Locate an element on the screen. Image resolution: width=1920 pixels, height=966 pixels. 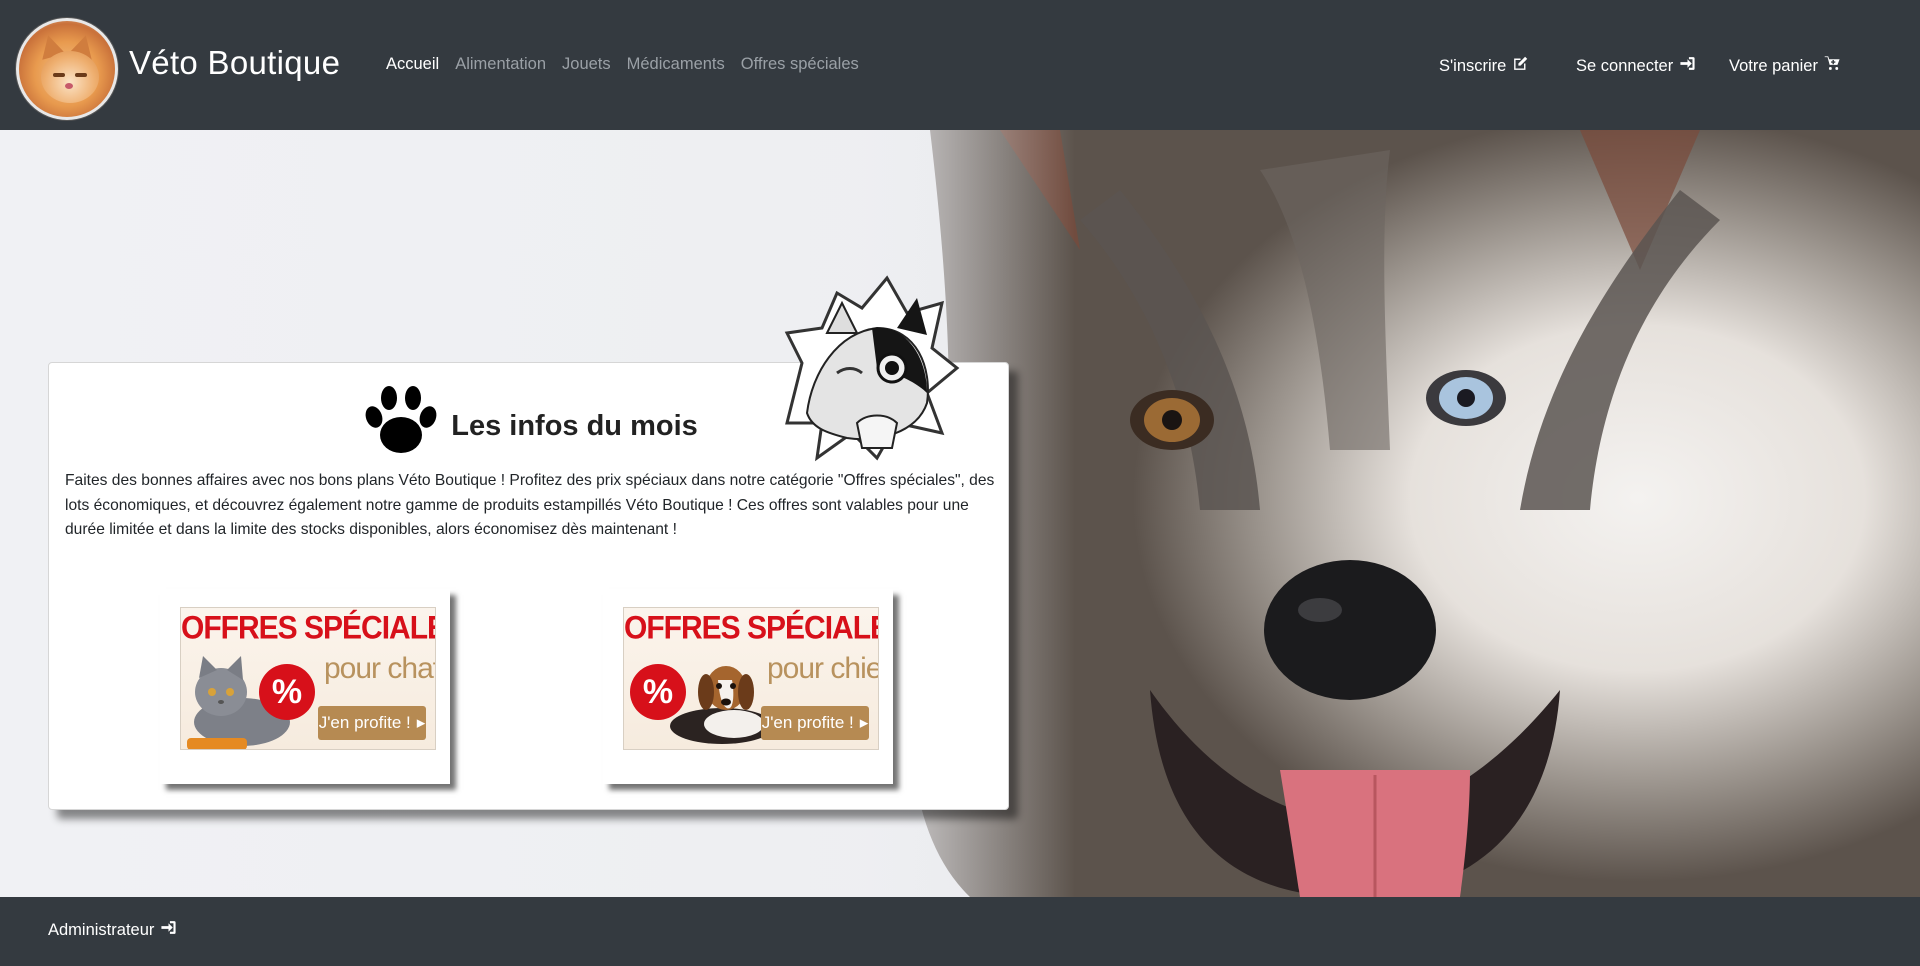
nav-link-medicaments: Médicaments is located at coordinates (676, 64).